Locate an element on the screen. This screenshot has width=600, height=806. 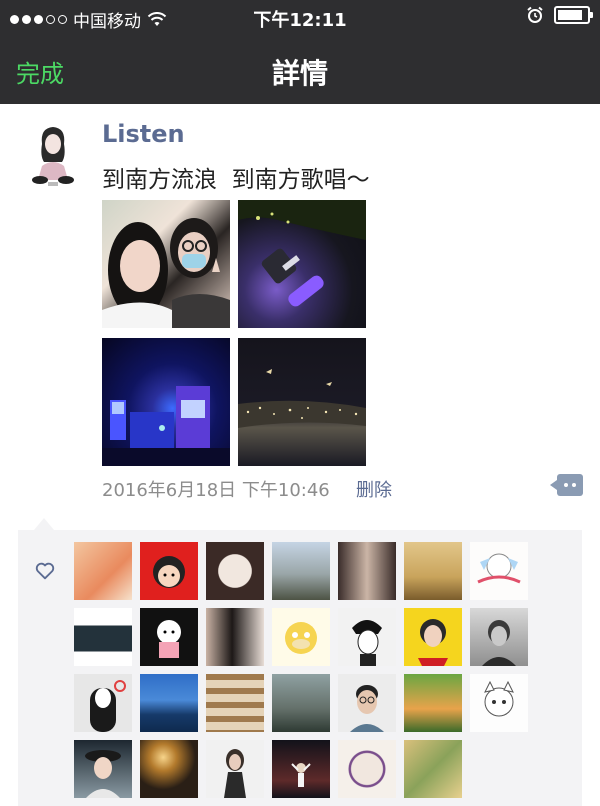
duck-cartoon-avatar is located at coordinates (301, 638).